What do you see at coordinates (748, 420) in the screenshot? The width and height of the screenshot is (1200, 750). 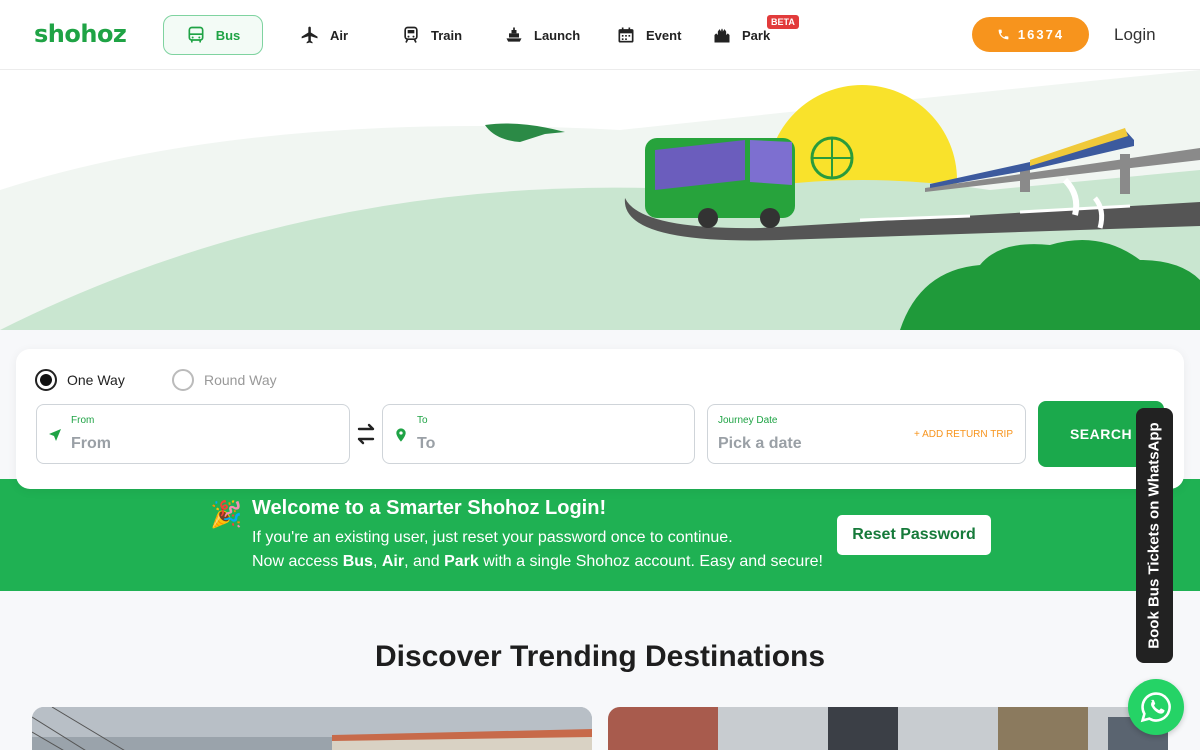 I see `journey-date-label: Journey Date` at bounding box center [748, 420].